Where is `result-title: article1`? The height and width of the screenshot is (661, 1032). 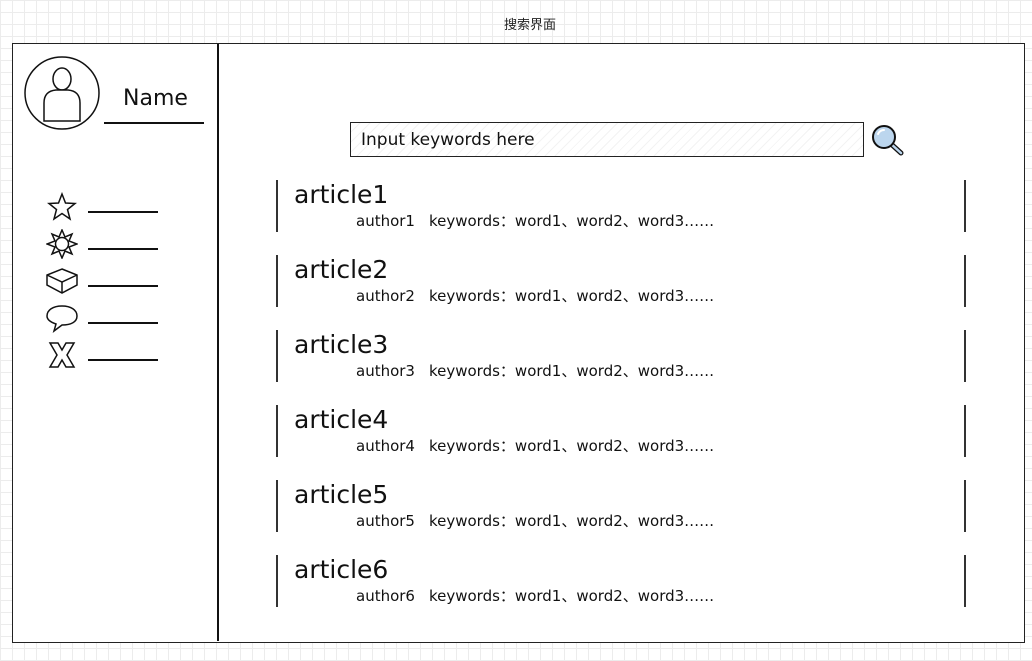 result-title: article1 is located at coordinates (341, 195).